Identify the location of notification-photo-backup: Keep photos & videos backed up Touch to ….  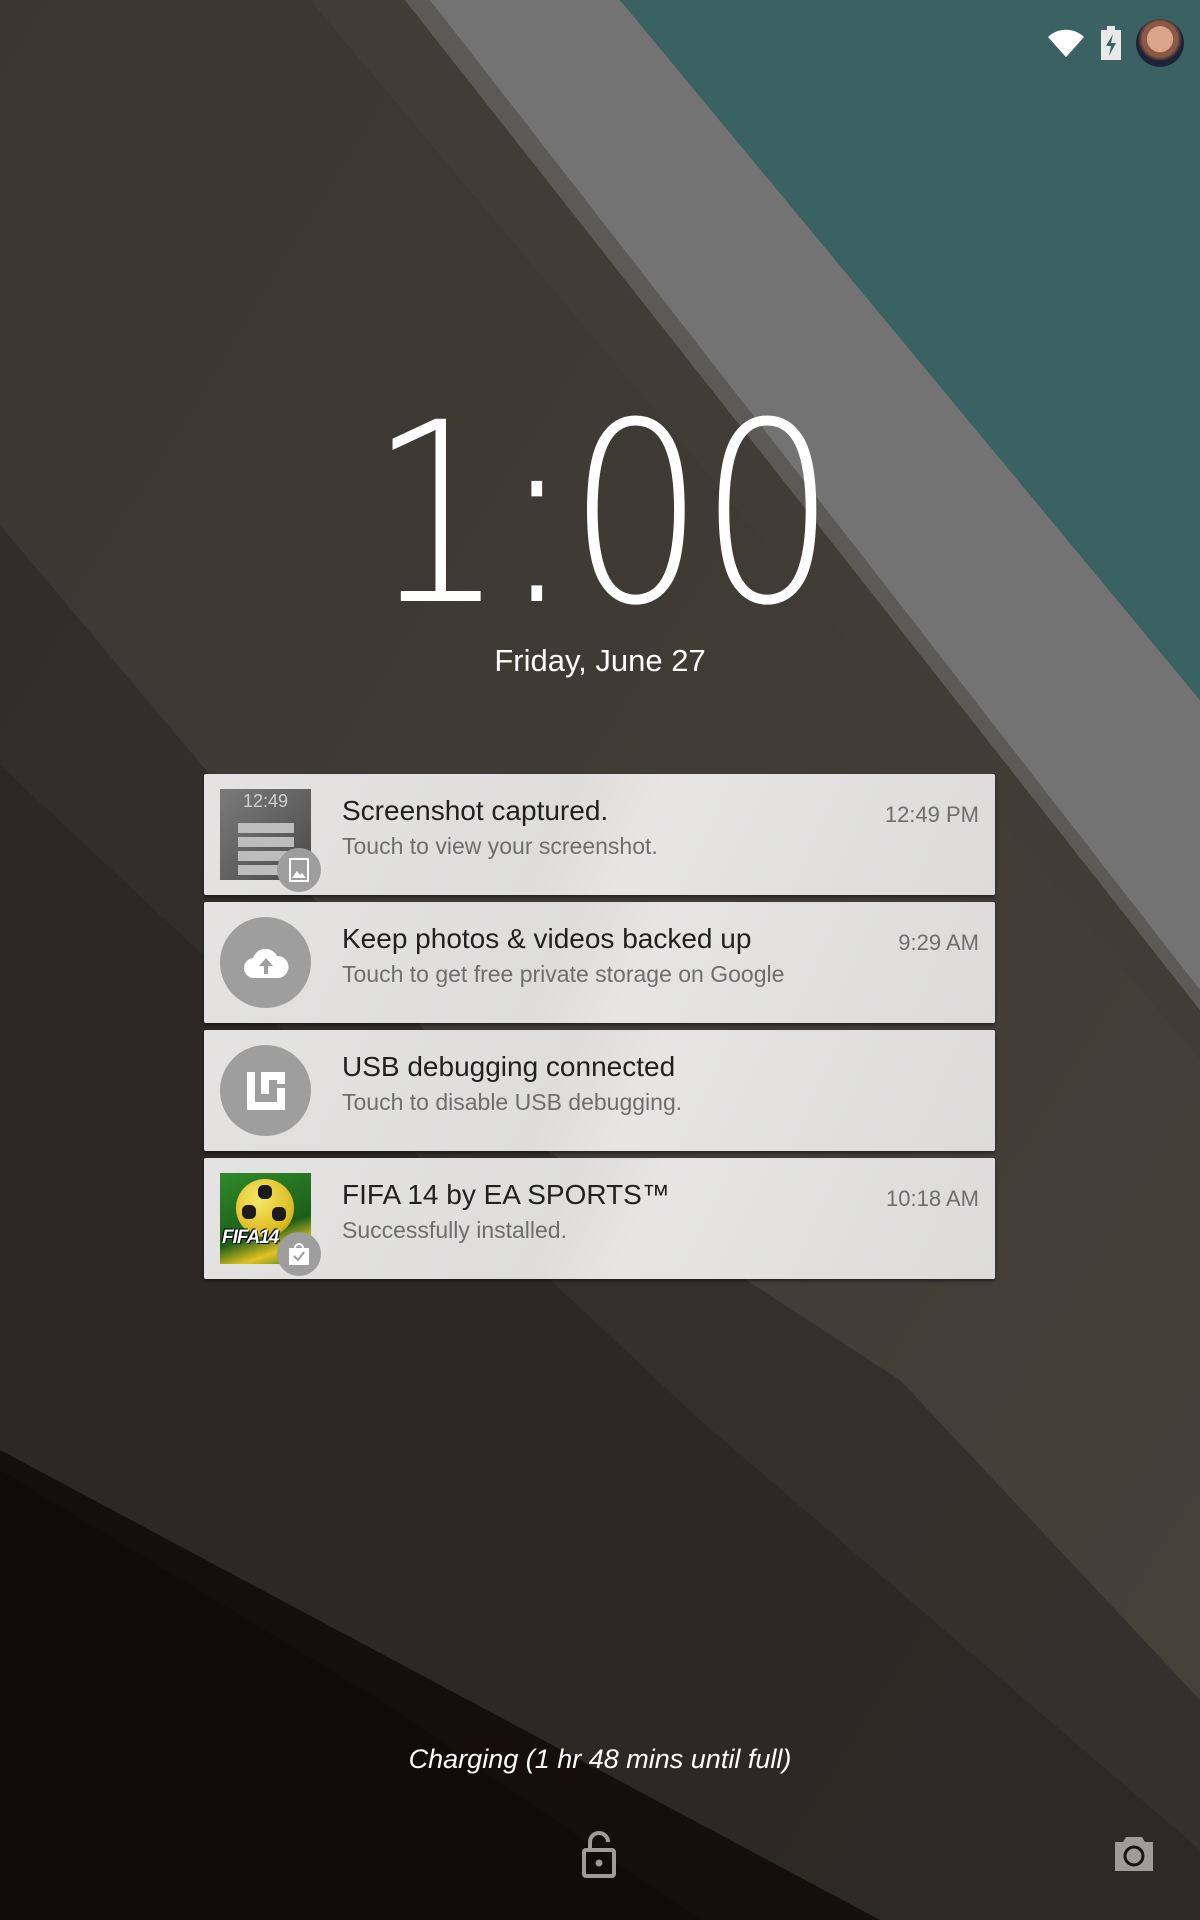
(599, 962).